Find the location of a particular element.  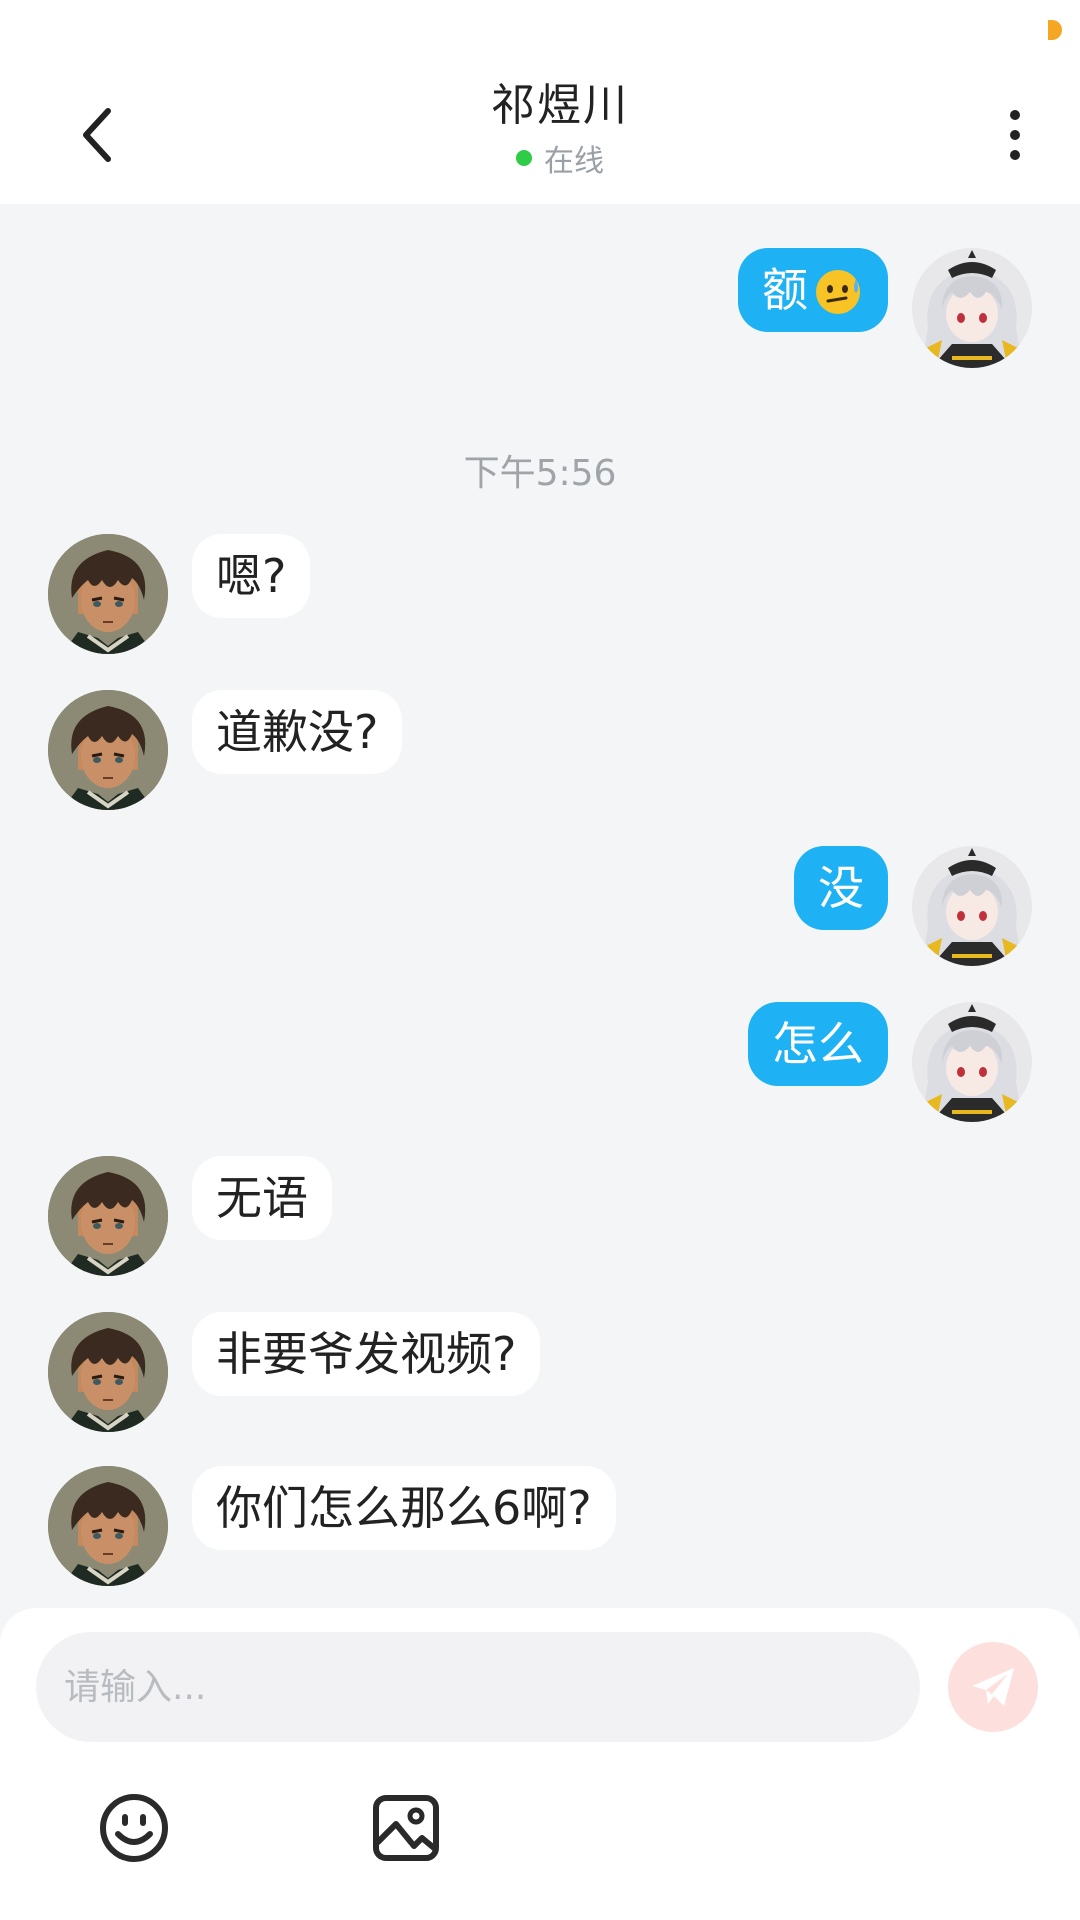

message-row-incoming: 无语 is located at coordinates (540, 1218).